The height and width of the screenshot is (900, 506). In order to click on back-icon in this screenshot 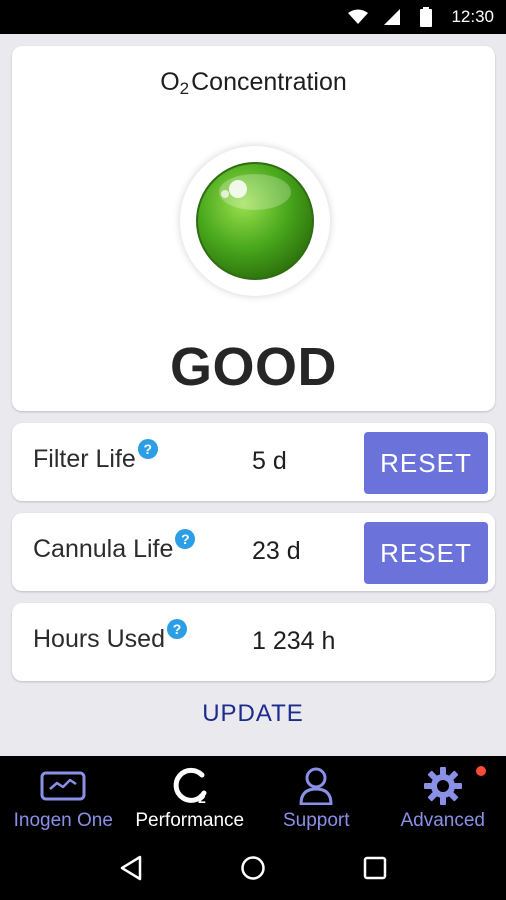, I will do `click(131, 868)`.